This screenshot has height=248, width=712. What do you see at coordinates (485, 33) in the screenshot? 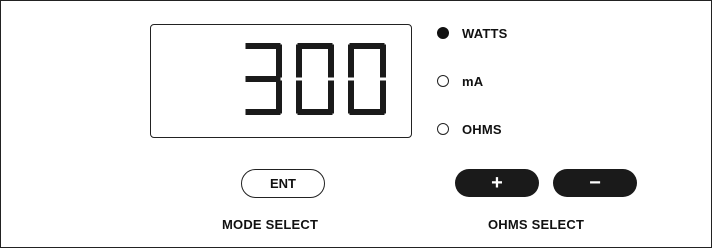
I see `mode-label-watts: WATTS` at bounding box center [485, 33].